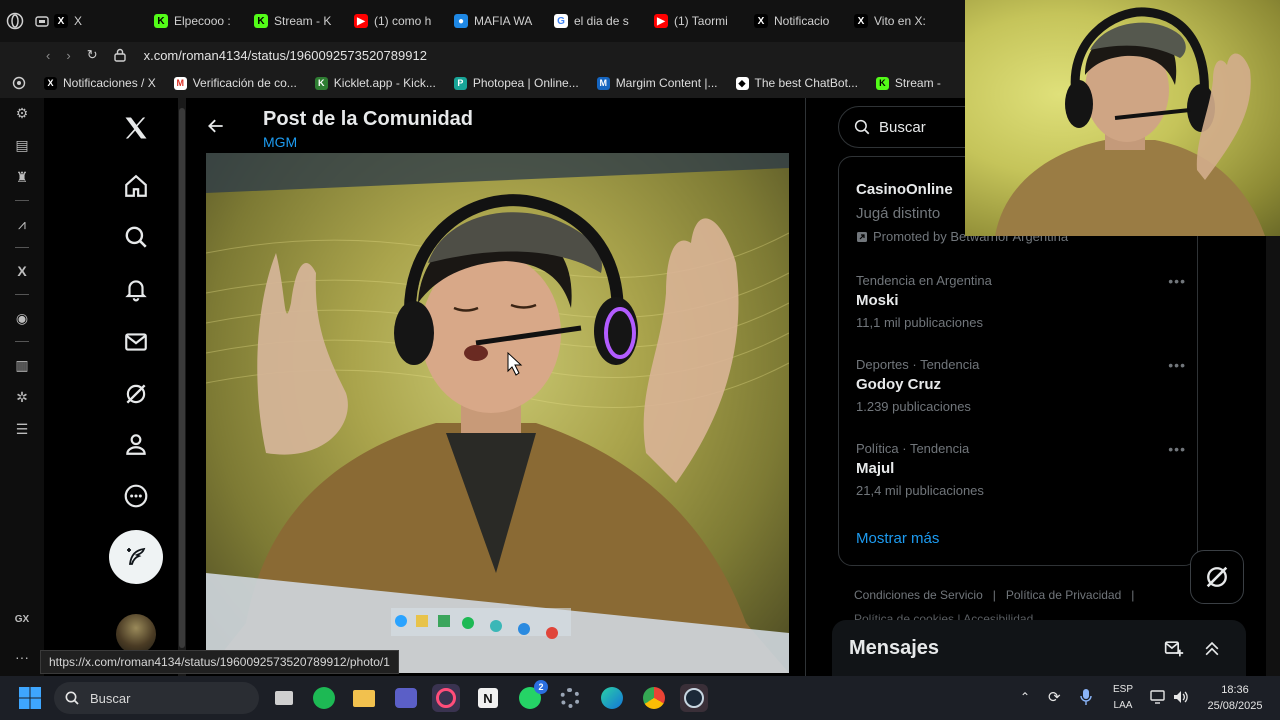 This screenshot has height=720, width=1280. I want to click on accessibility-link: Accesibilidad, so click(998, 616).